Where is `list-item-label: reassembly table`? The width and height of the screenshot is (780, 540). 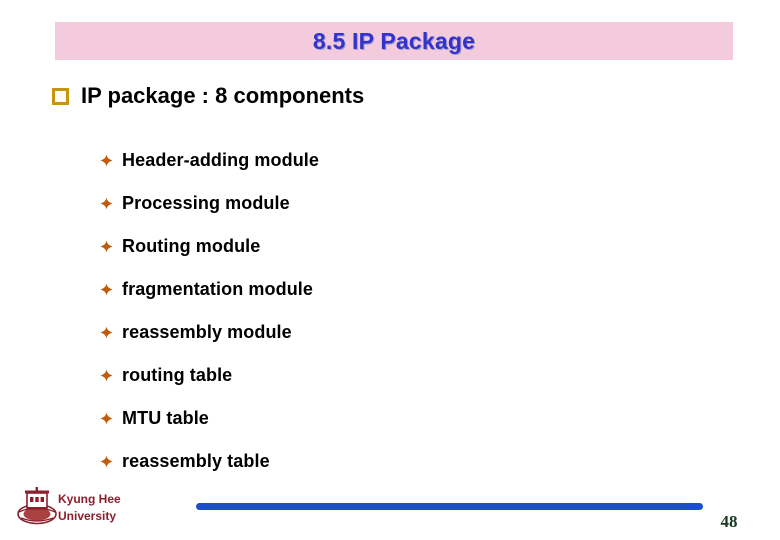 list-item-label: reassembly table is located at coordinates (196, 461).